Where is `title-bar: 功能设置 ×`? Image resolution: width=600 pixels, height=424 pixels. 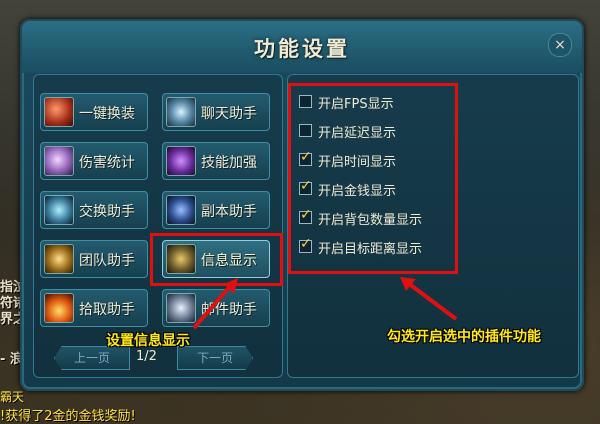
title-bar: 功能设置 × is located at coordinates (302, 47).